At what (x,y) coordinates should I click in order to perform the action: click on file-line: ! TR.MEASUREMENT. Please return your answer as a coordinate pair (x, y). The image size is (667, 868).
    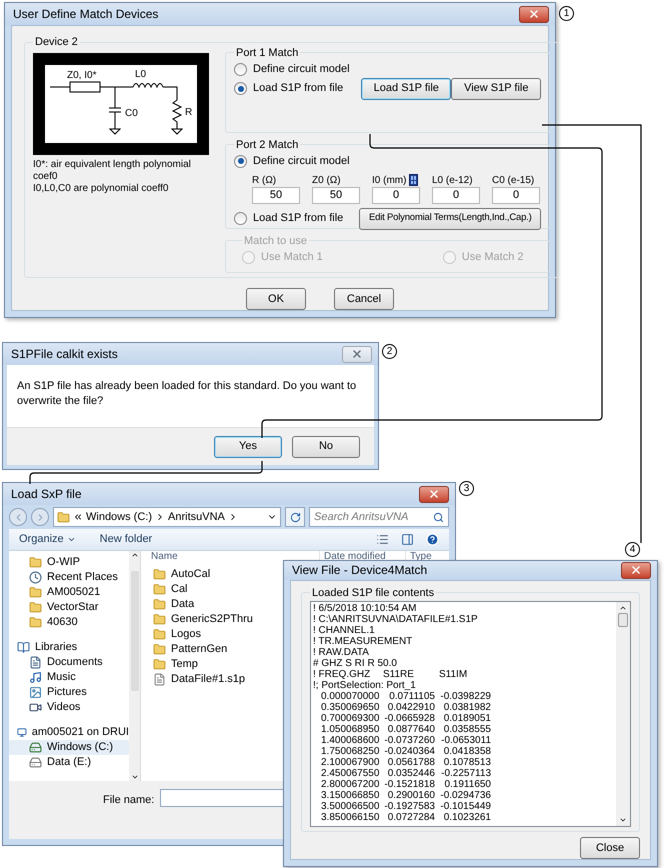
    Looking at the image, I should click on (363, 641).